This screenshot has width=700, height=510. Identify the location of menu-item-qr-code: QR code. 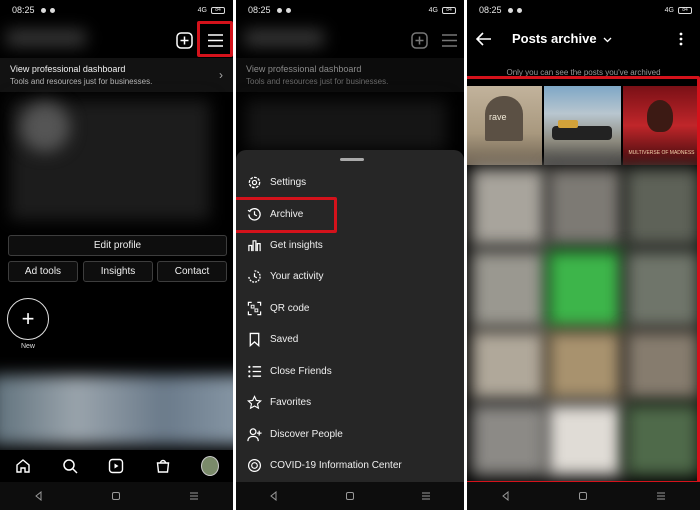
(350, 308).